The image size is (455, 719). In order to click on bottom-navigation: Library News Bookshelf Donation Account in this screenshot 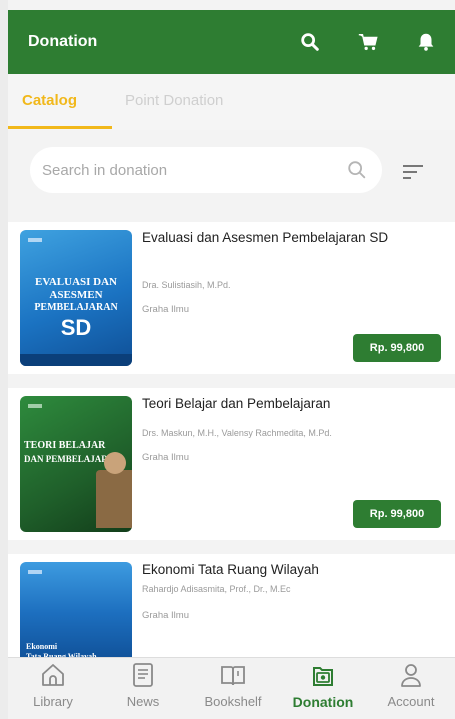, I will do `click(231, 688)`.